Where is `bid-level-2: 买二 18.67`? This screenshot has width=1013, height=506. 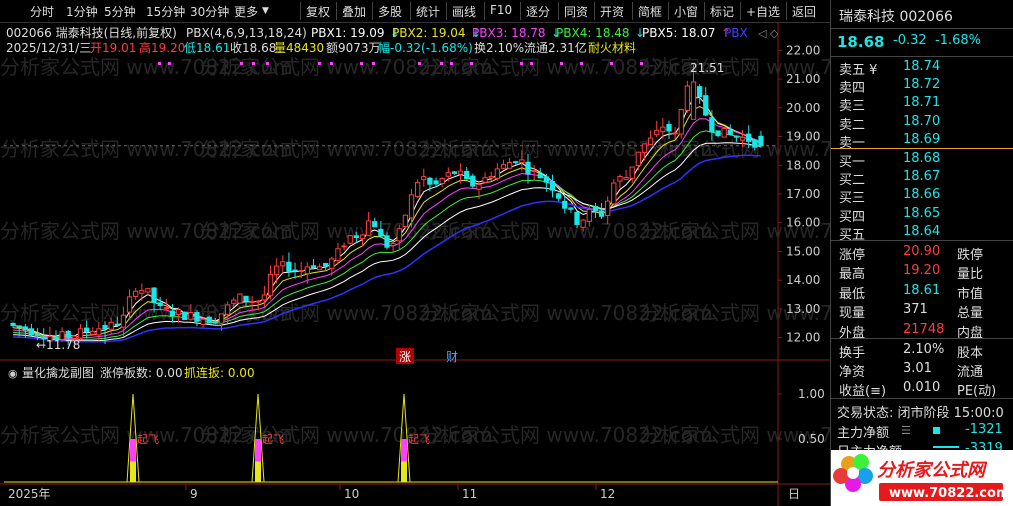 bid-level-2: 买二 18.67 is located at coordinates (922, 178).